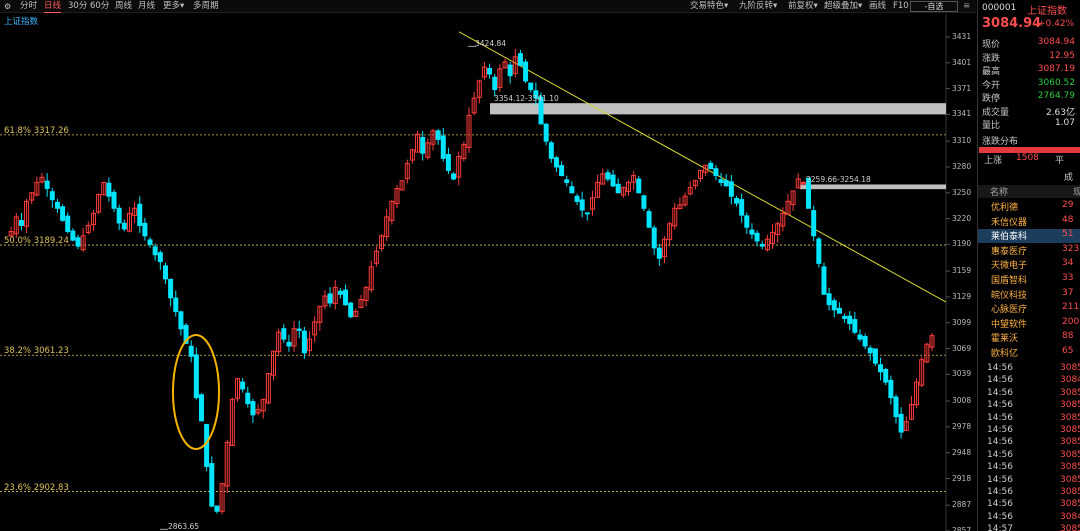 This screenshot has height=531, width=1080. Describe the element at coordinates (146, 6) in the screenshot. I see `period-tab-monthly: 月线` at that location.